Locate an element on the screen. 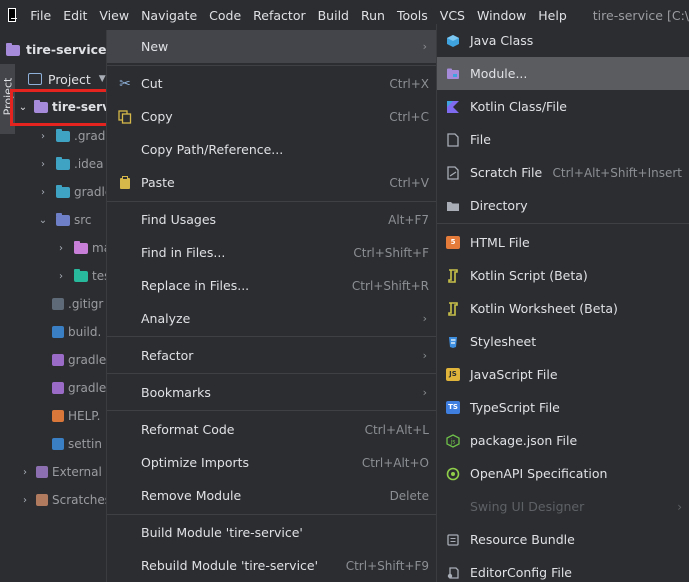 This screenshot has height=582, width=689. context-cut: ✂ Cut Ctrl+X is located at coordinates (272, 83).